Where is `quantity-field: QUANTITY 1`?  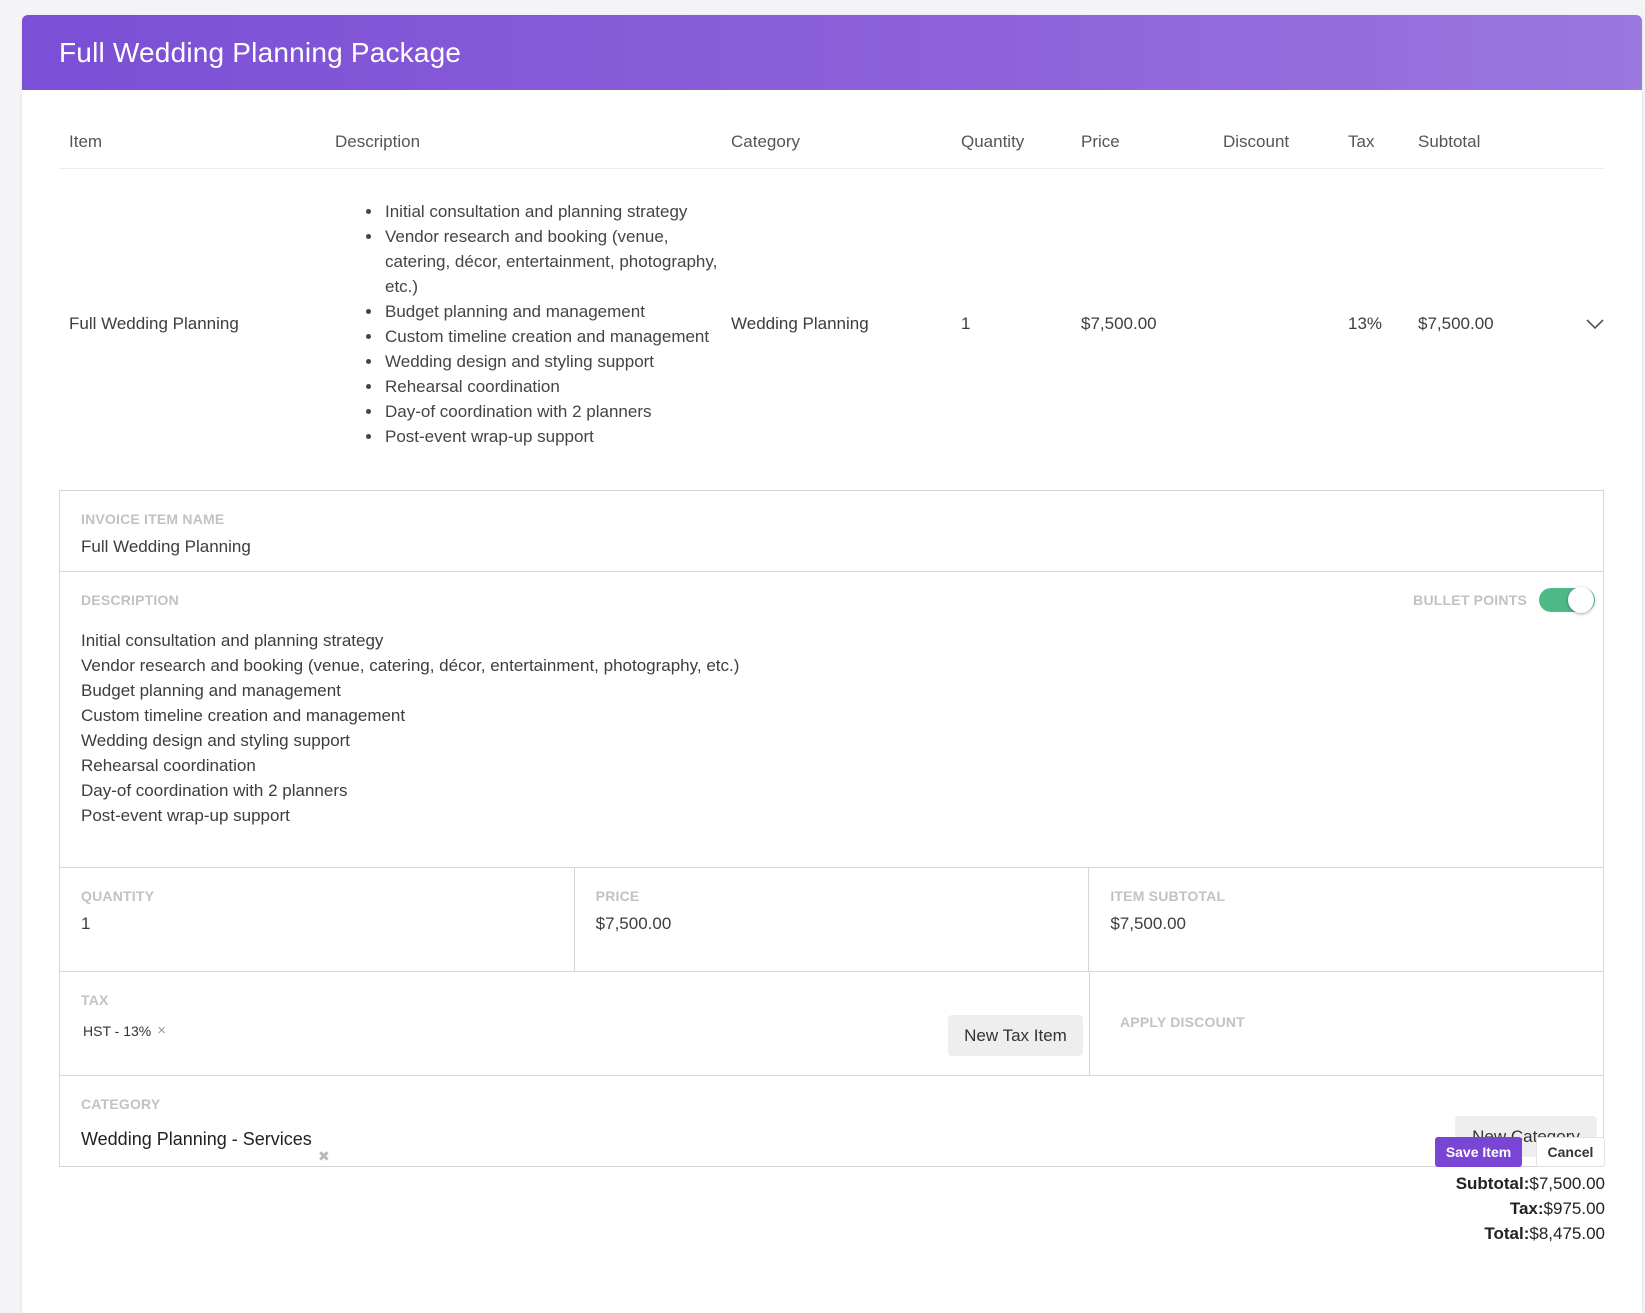 quantity-field: QUANTITY 1 is located at coordinates (317, 919).